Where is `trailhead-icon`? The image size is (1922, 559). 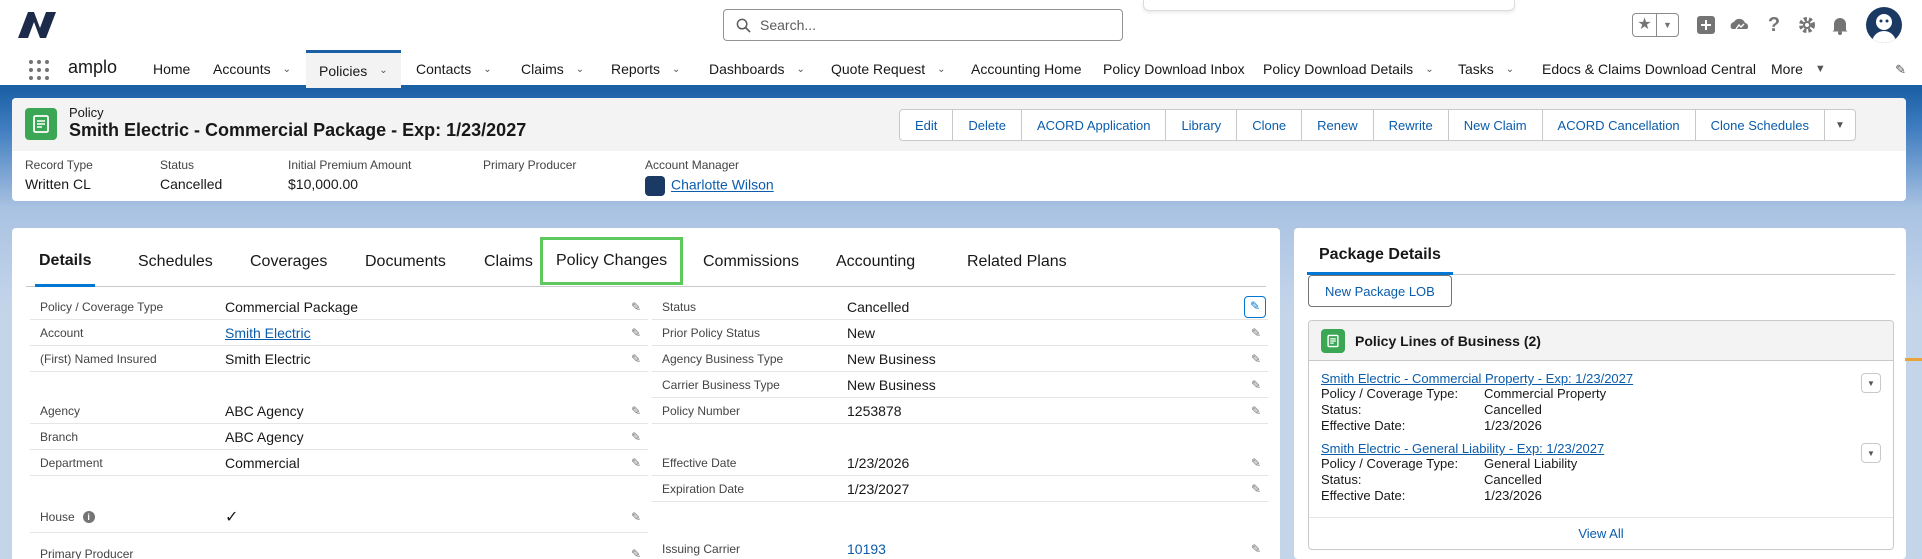
trailhead-icon is located at coordinates (1740, 25).